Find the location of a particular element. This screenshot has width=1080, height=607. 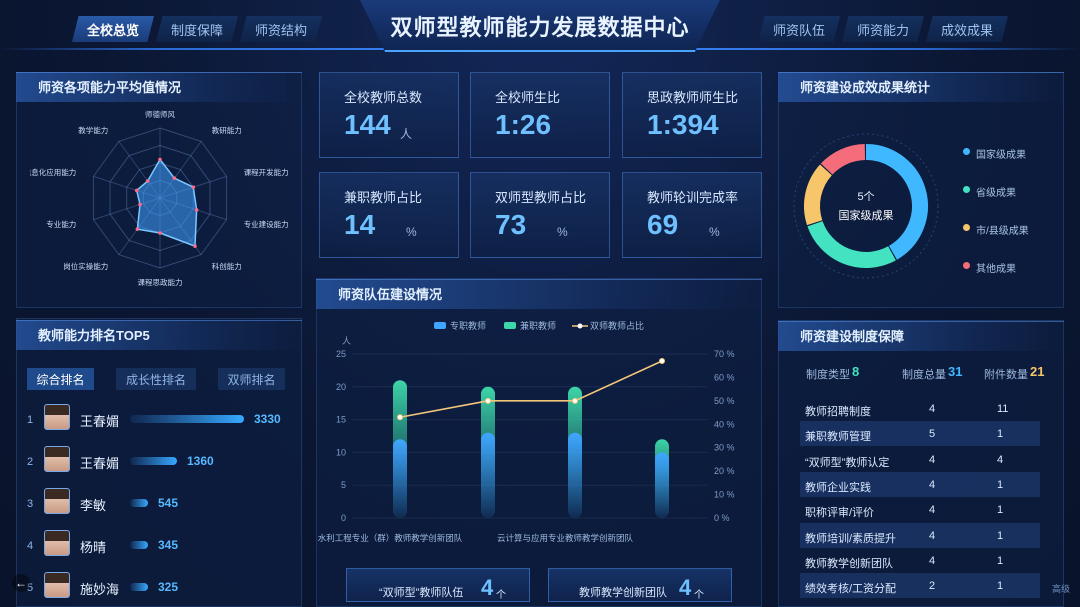

stat-label: 思政教师师生比 is located at coordinates (693, 97).